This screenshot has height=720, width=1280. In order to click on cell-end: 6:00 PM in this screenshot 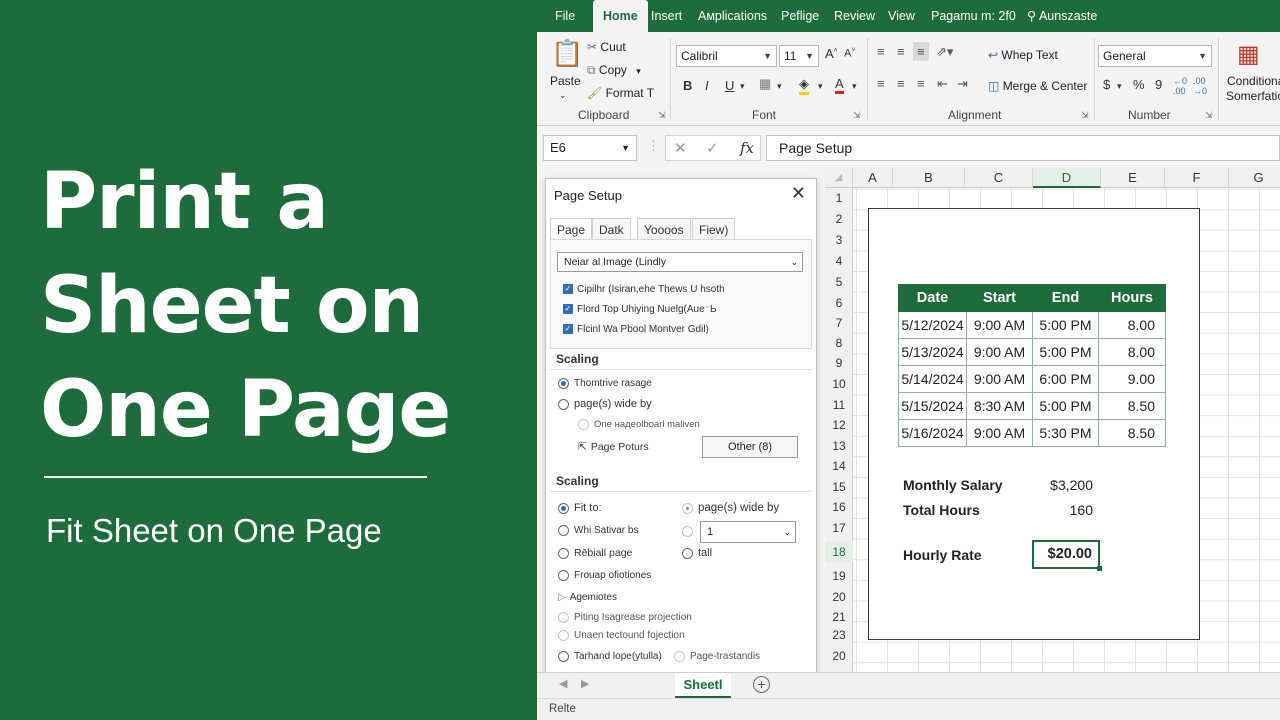, I will do `click(1065, 379)`.